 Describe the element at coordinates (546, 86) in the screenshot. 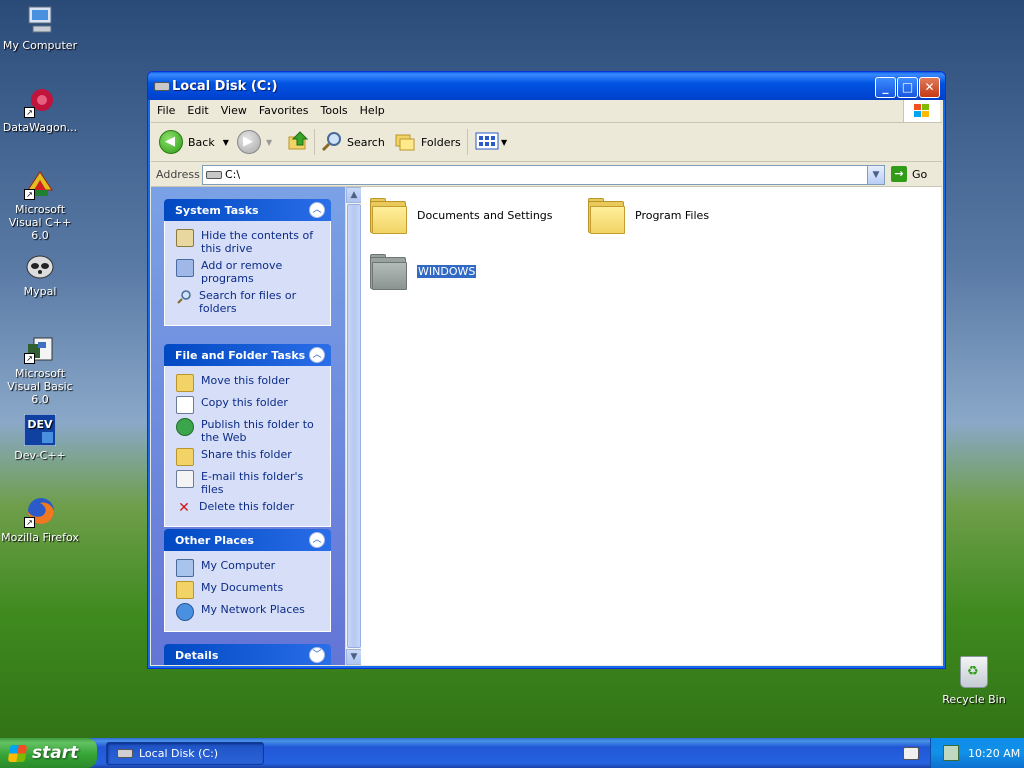

I see `title-bar: Local Disk (C:) _ □ ✕` at that location.